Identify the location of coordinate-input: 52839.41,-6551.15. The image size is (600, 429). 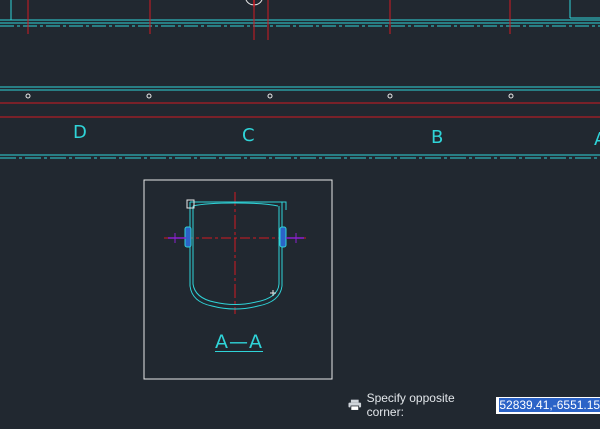
(548, 405).